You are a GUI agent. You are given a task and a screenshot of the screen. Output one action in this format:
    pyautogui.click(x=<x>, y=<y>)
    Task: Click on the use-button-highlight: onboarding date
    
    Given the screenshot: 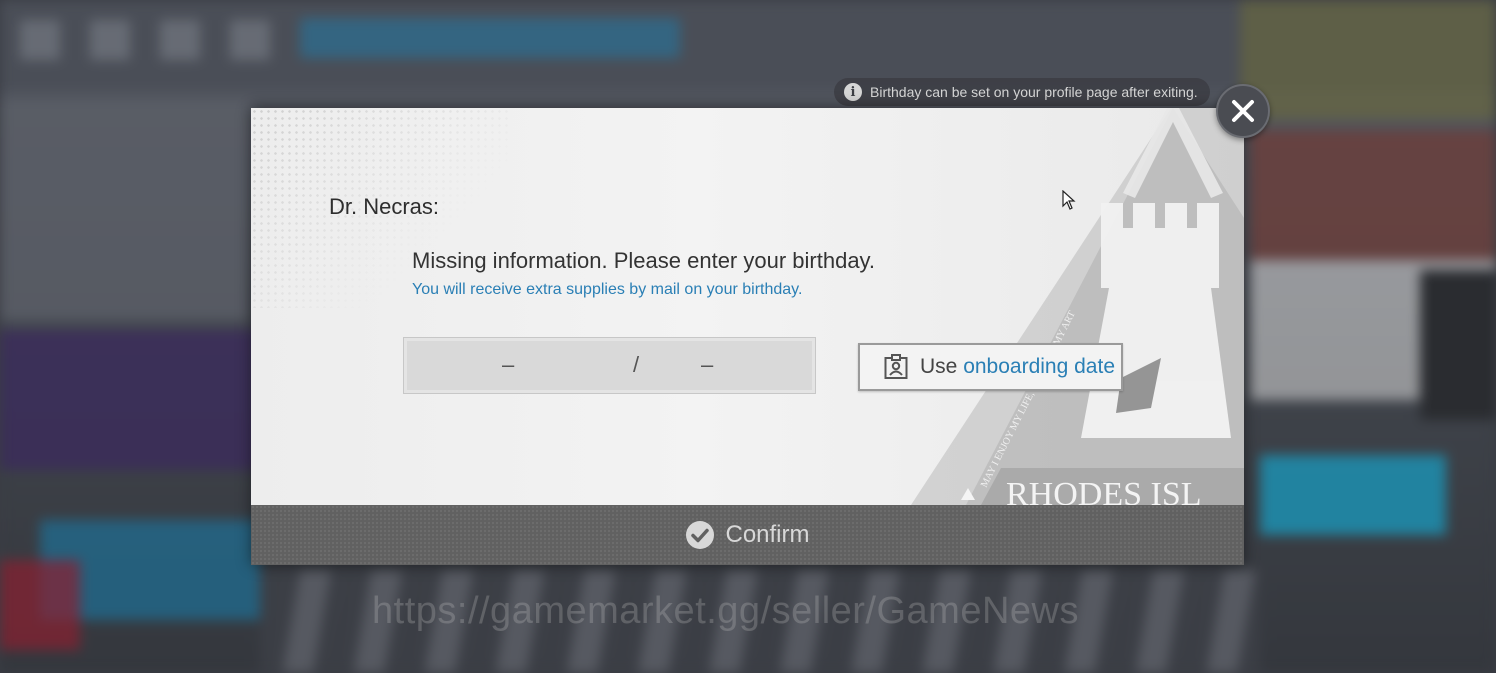 What is the action you would take?
    pyautogui.click(x=1039, y=366)
    